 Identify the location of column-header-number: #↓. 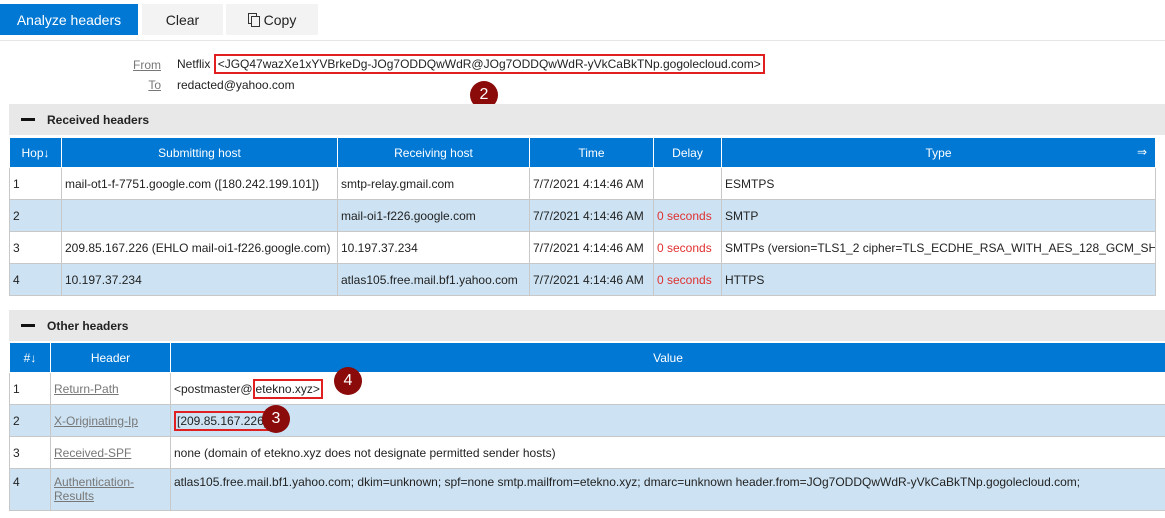
(30, 357).